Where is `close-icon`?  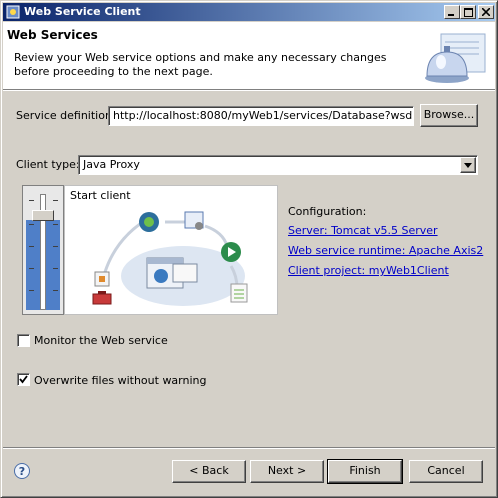
close-icon is located at coordinates (486, 12).